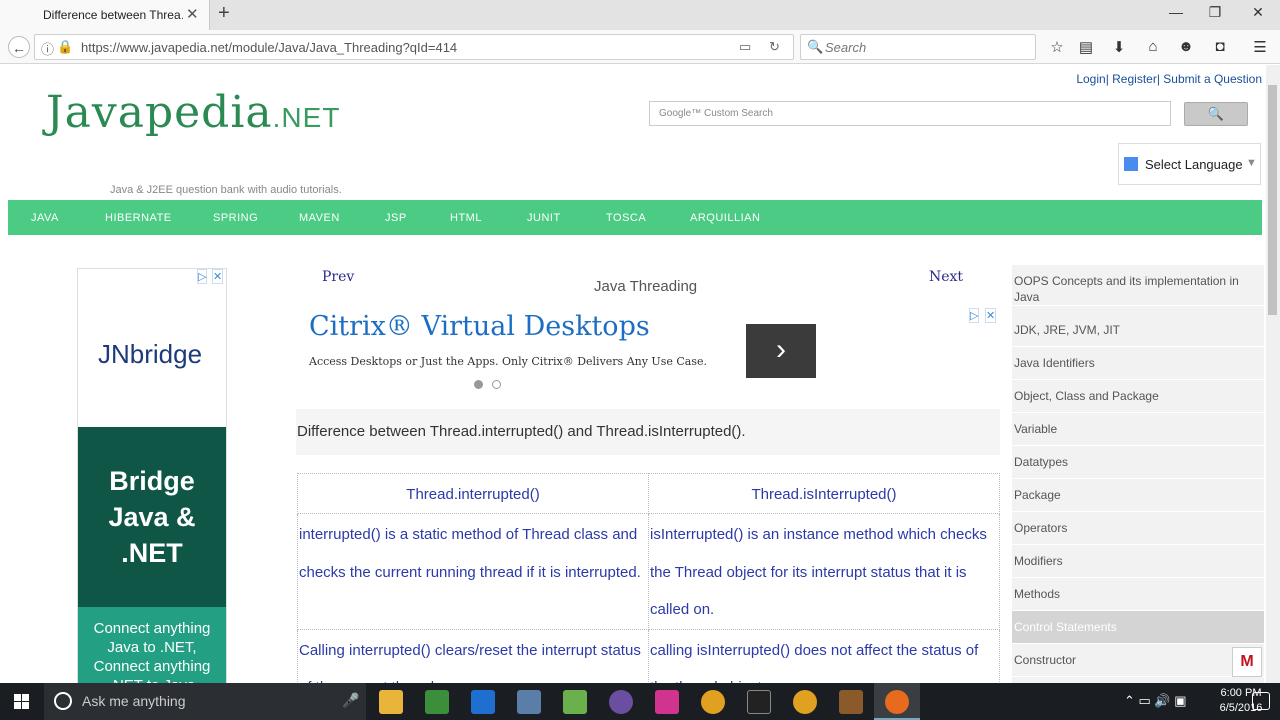 This screenshot has width=1280, height=720. I want to click on logo-suffix: .NET, so click(306, 117).